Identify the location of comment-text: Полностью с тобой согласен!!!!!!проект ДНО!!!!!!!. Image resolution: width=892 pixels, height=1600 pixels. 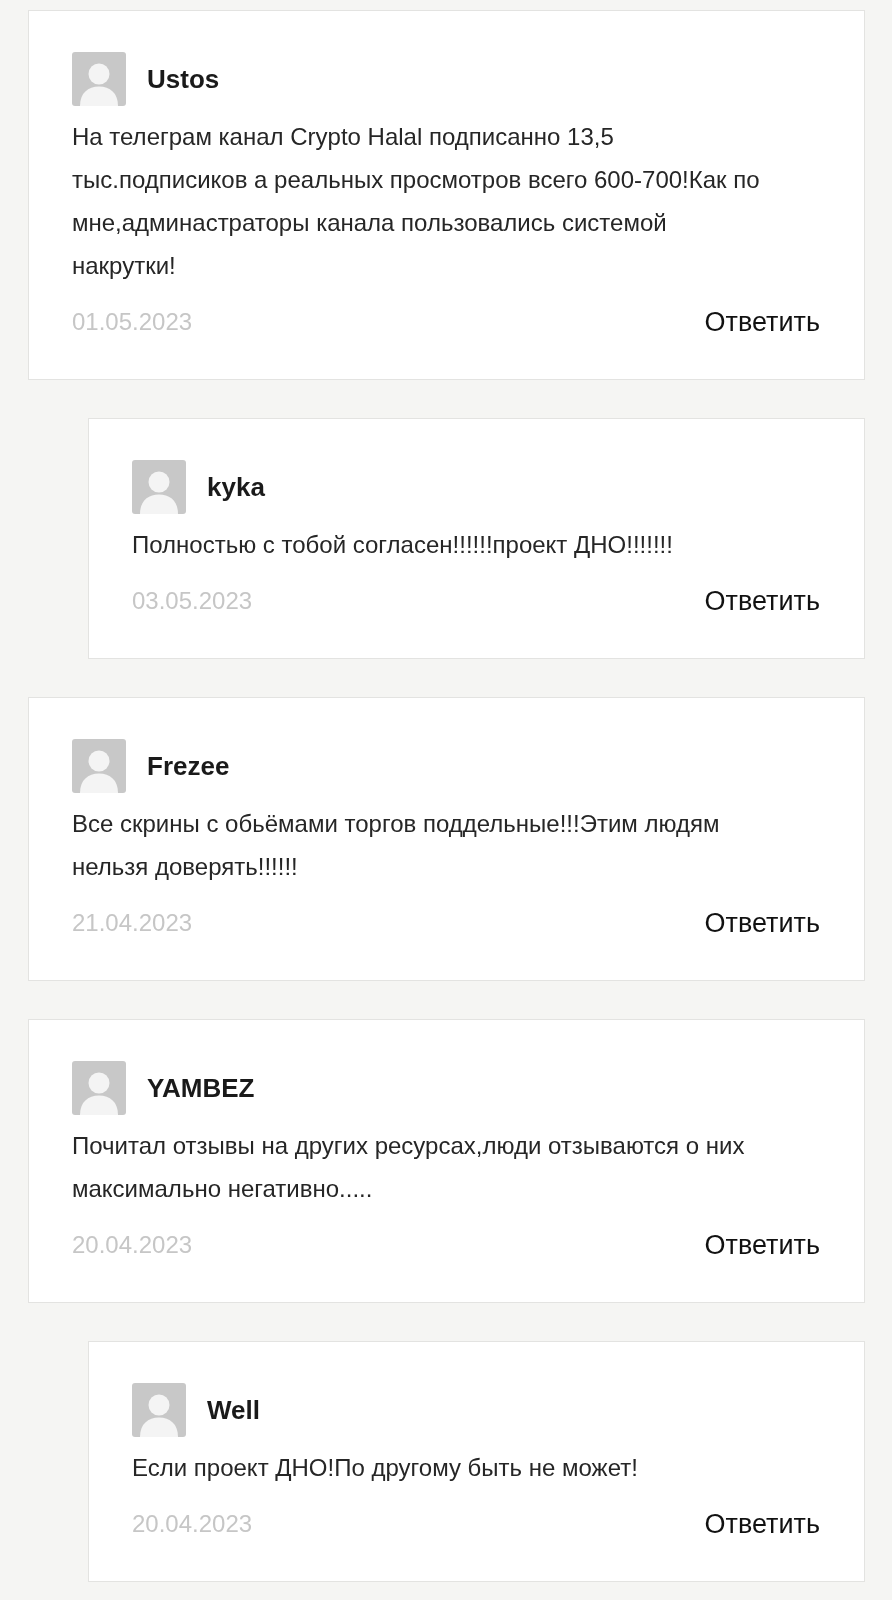
(403, 545).